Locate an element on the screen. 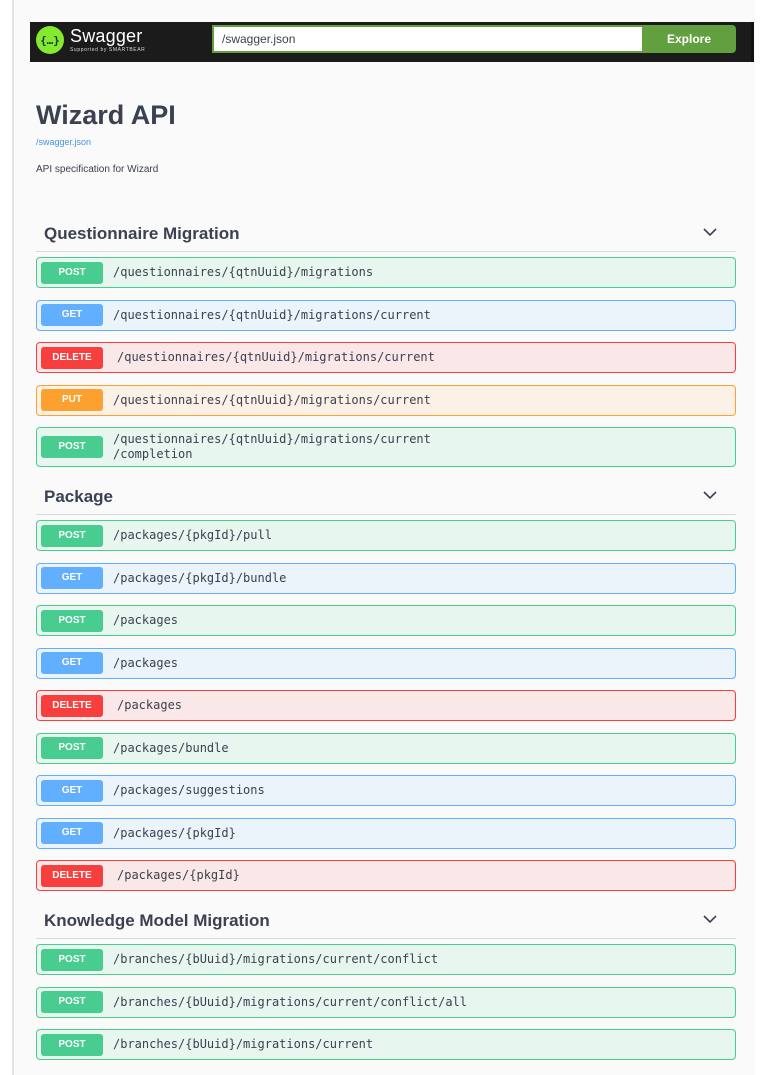 The width and height of the screenshot is (761, 1075). section-header: Package is located at coordinates (386, 496).